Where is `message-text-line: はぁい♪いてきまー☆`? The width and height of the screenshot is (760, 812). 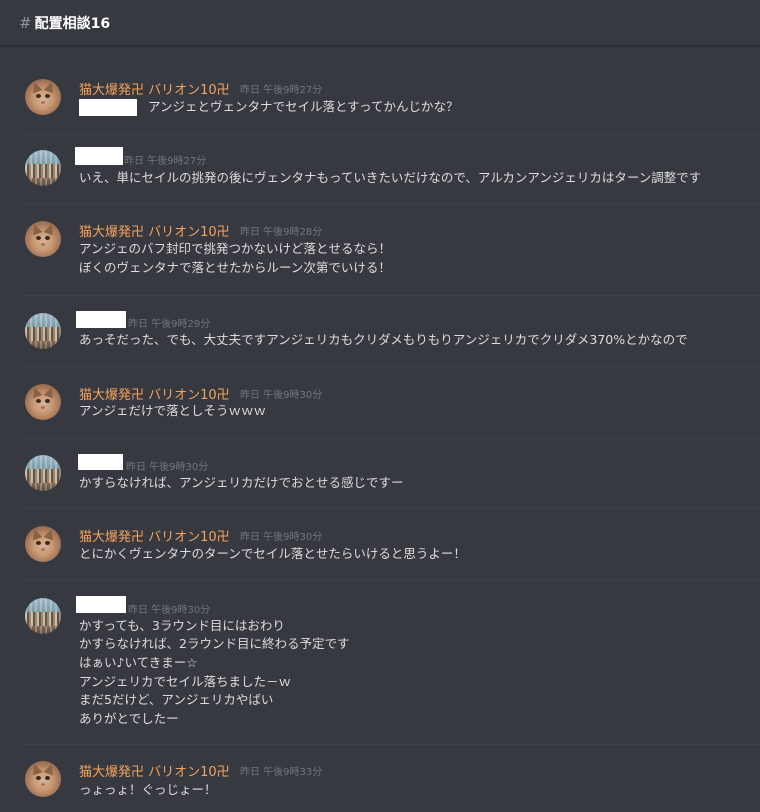
message-text-line: はぁい♪いてきまー☆ is located at coordinates (138, 662).